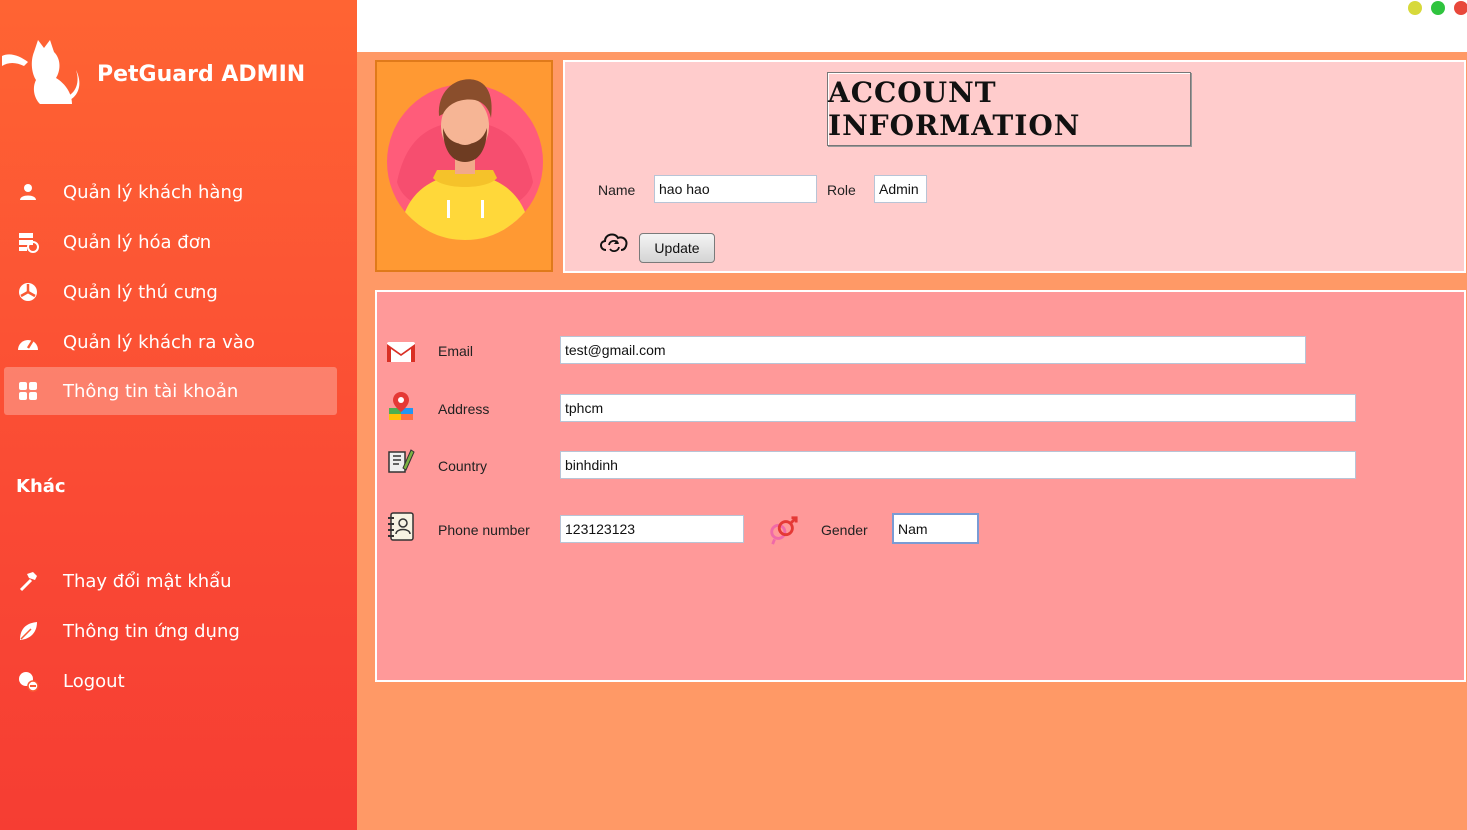  Describe the element at coordinates (28, 391) in the screenshot. I see `grid-icon` at that location.